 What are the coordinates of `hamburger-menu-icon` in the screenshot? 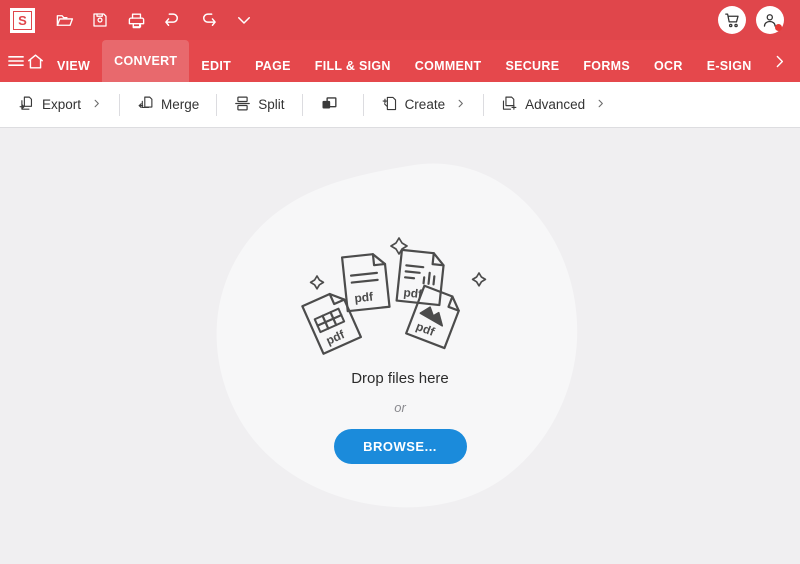 It's located at (16, 61).